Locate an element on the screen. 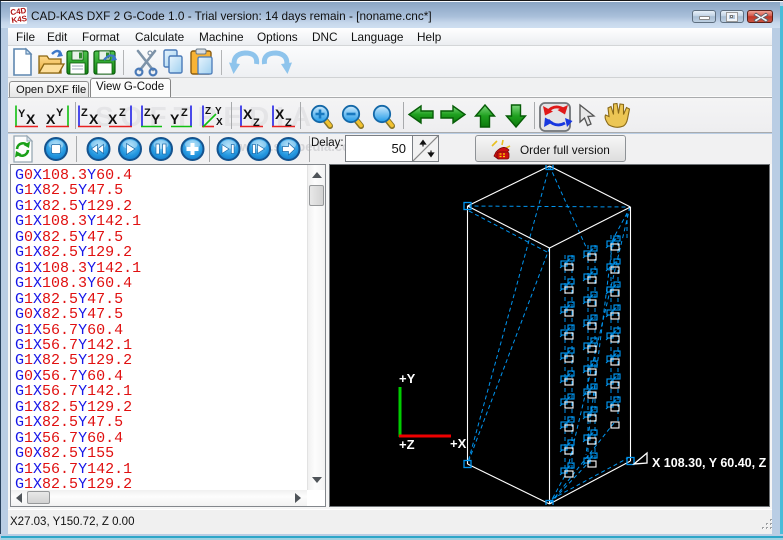 The image size is (783, 540). svg-text: +Y is located at coordinates (407, 378).